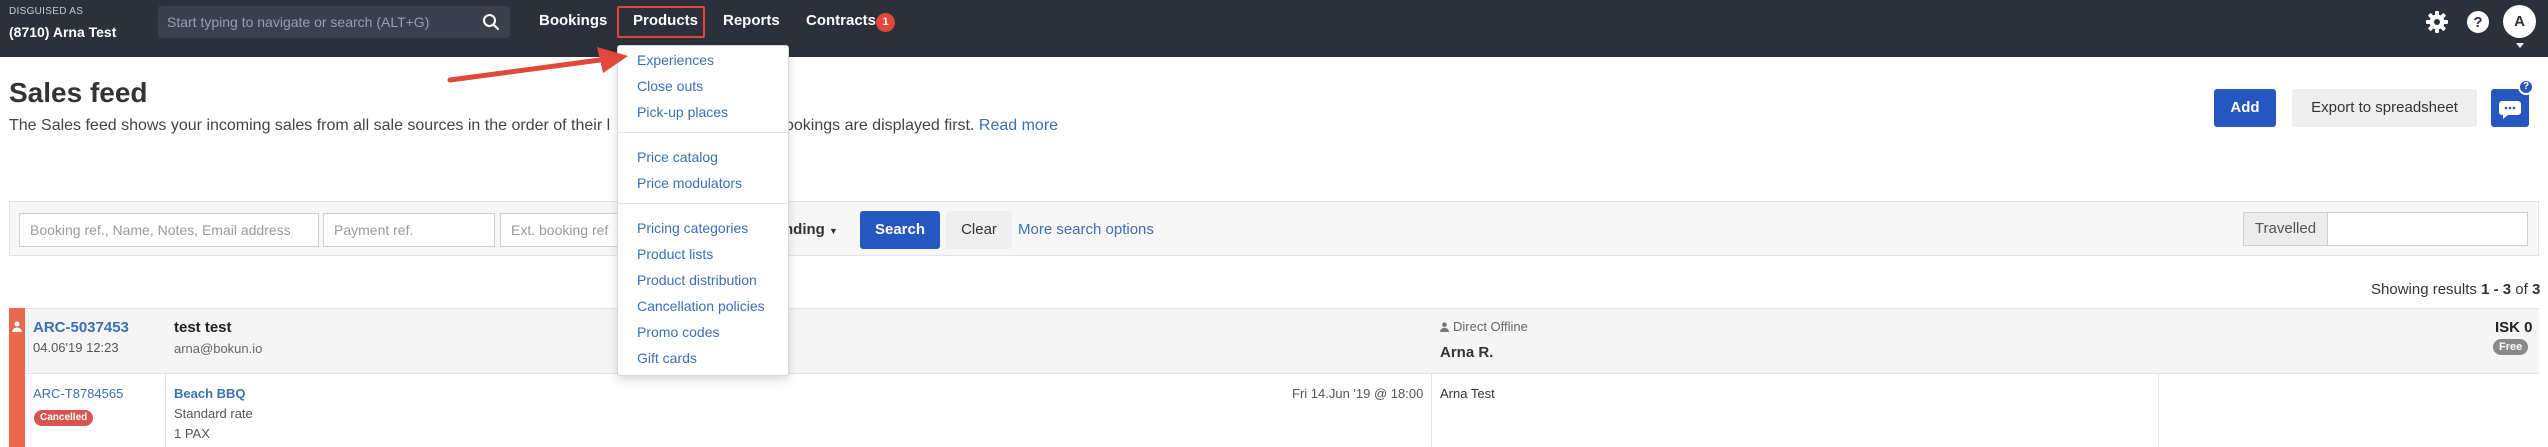  I want to click on search-icon, so click(491, 23).